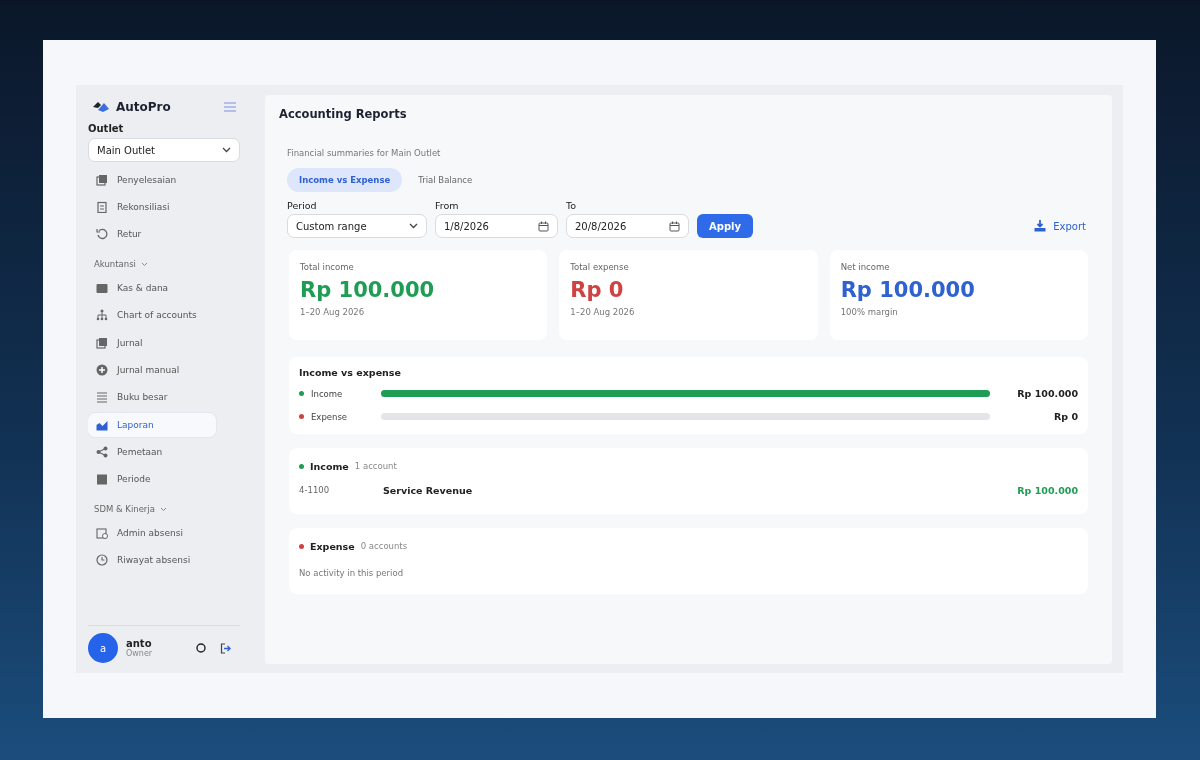  I want to click on nav-item: Periode, so click(152, 479).